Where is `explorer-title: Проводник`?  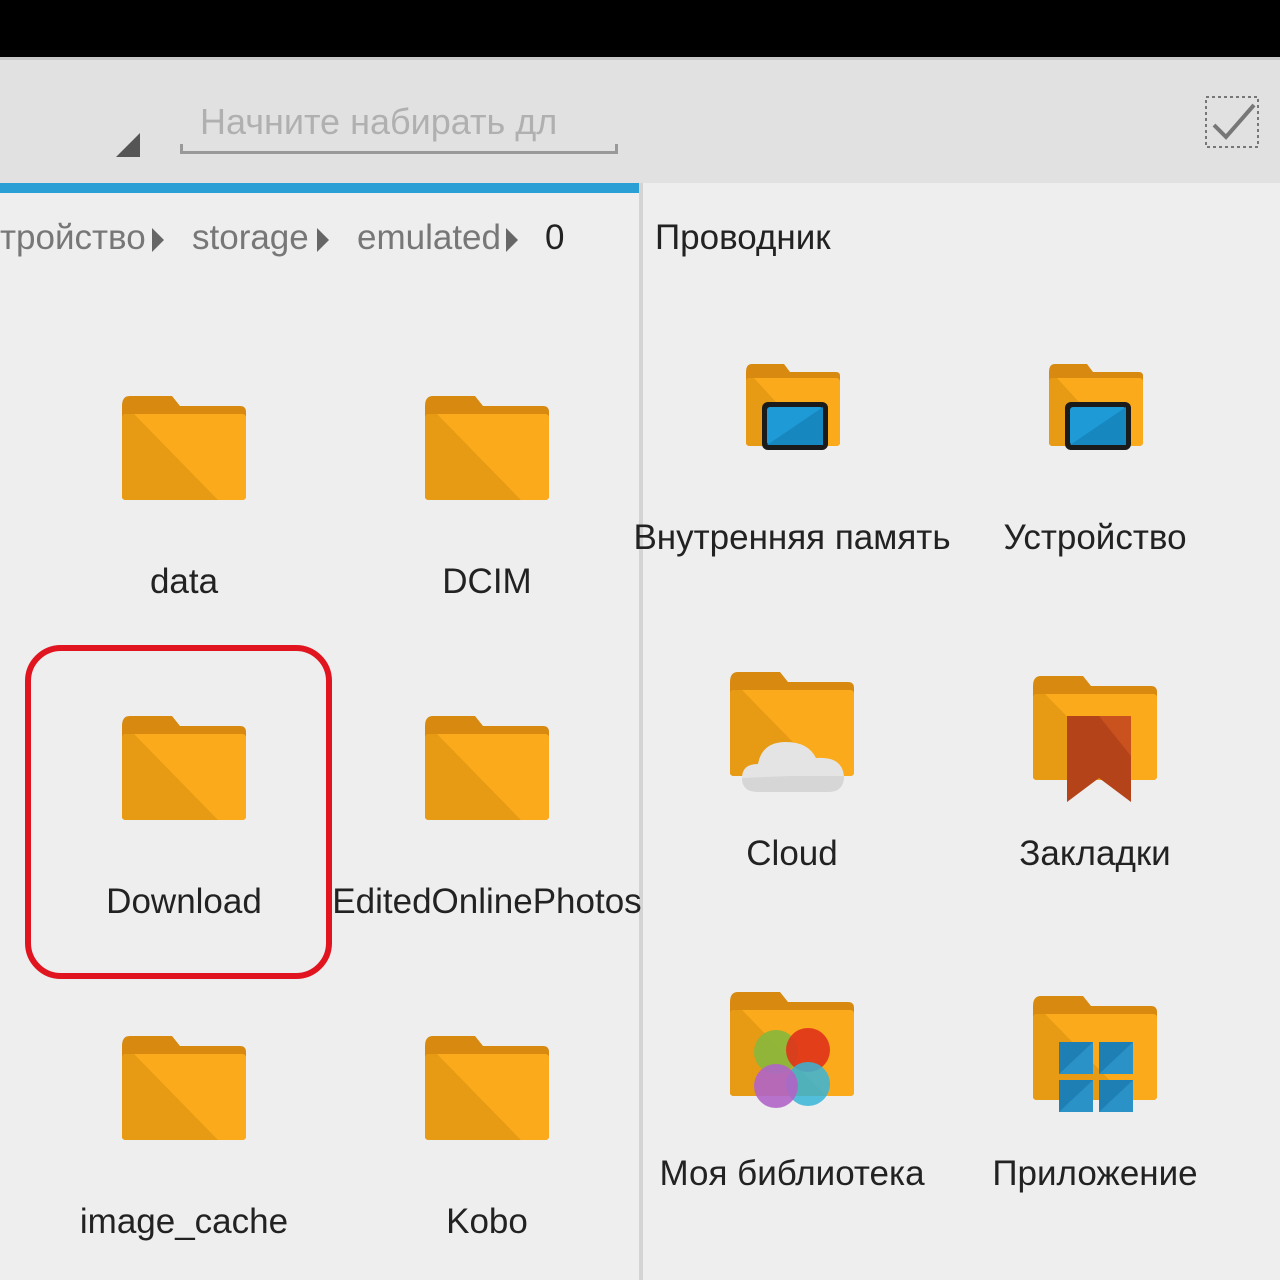
explorer-title: Проводник is located at coordinates (743, 237).